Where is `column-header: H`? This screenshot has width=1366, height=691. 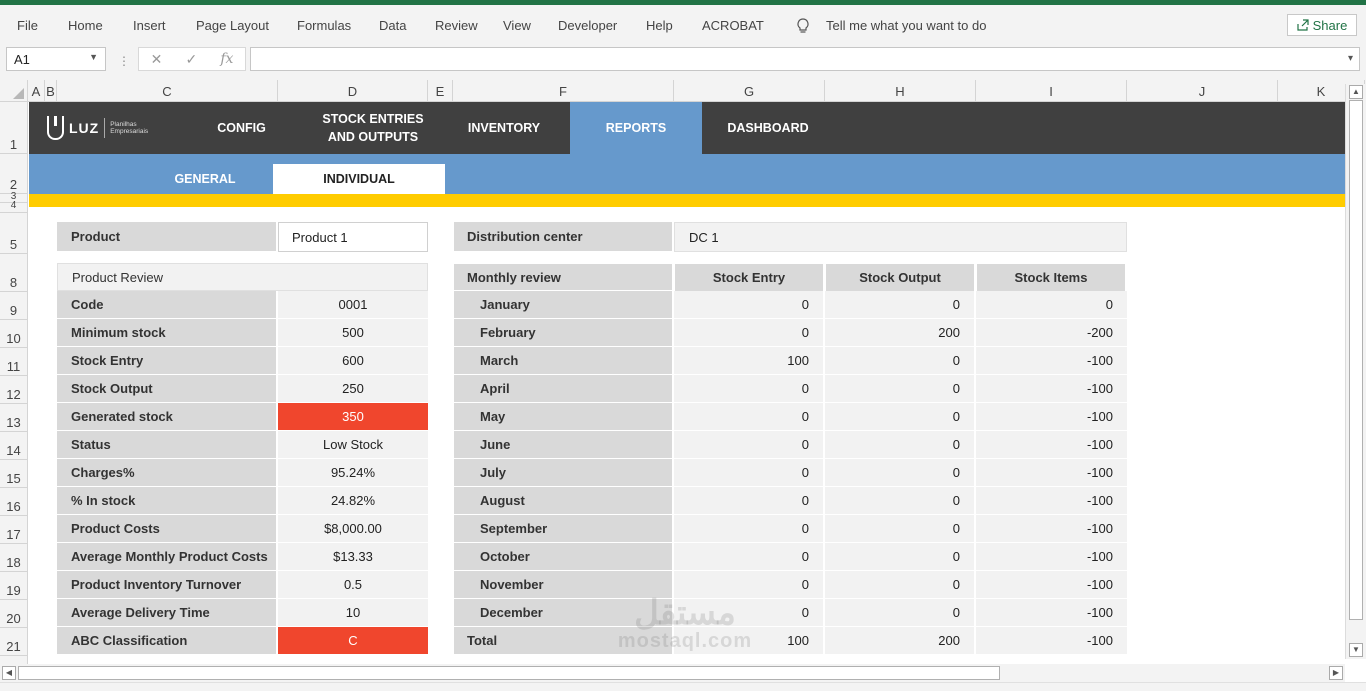 column-header: H is located at coordinates (900, 91).